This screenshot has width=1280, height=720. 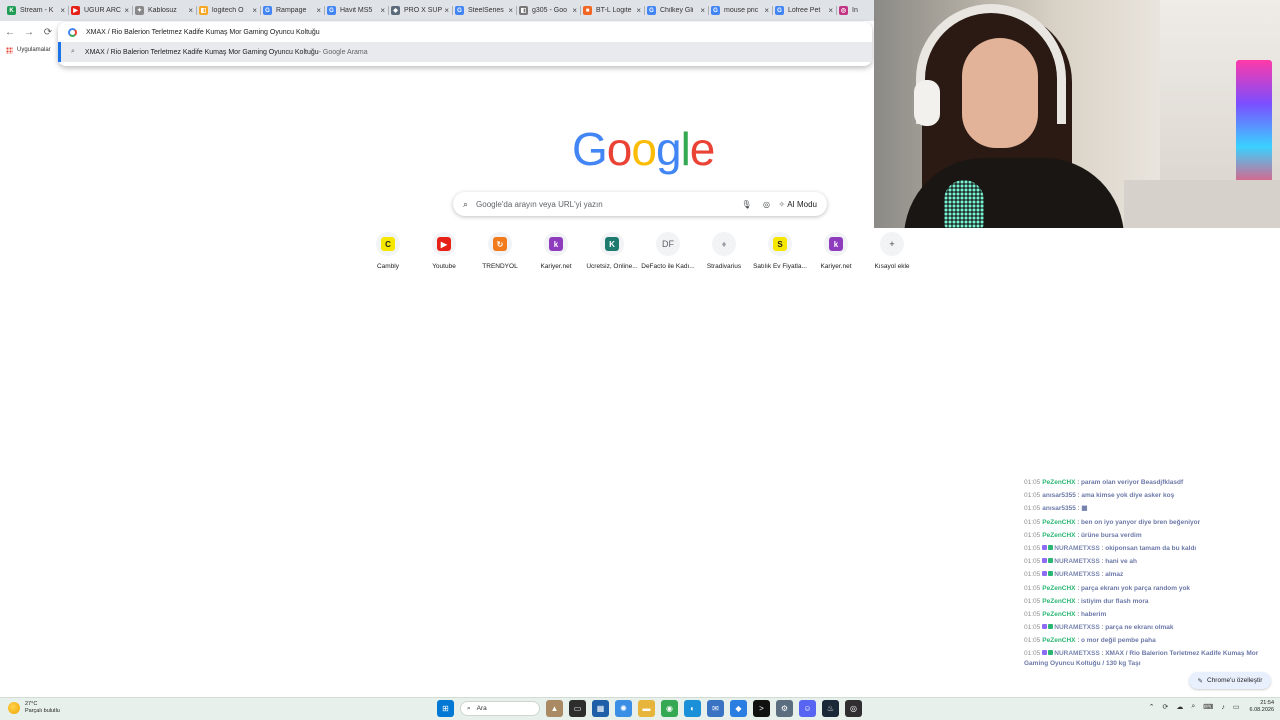 What do you see at coordinates (1236, 707) in the screenshot?
I see `tray-icon: ▭` at bounding box center [1236, 707].